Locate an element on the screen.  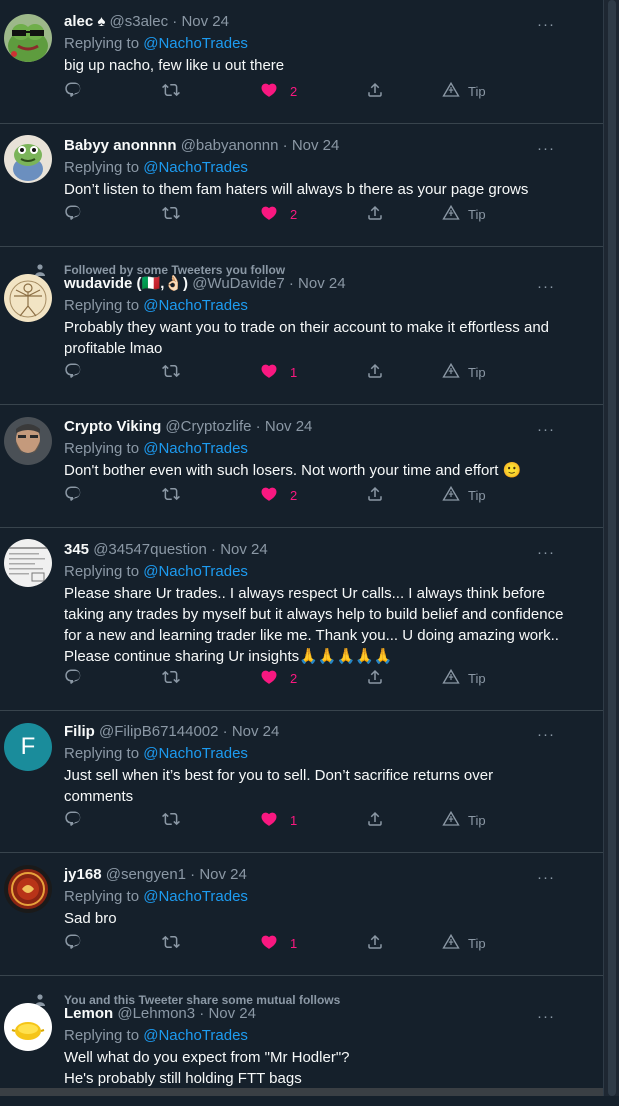
reply-icon is located at coordinates (73, 91).